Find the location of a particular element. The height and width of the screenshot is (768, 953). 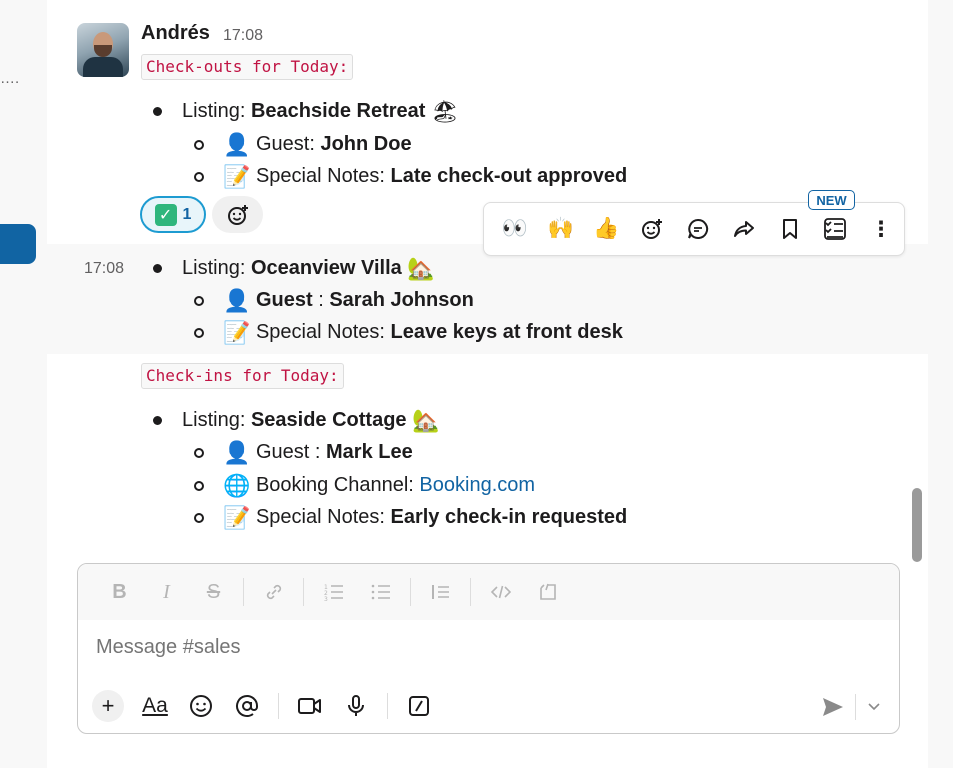

bold-button: B is located at coordinates (119, 592).